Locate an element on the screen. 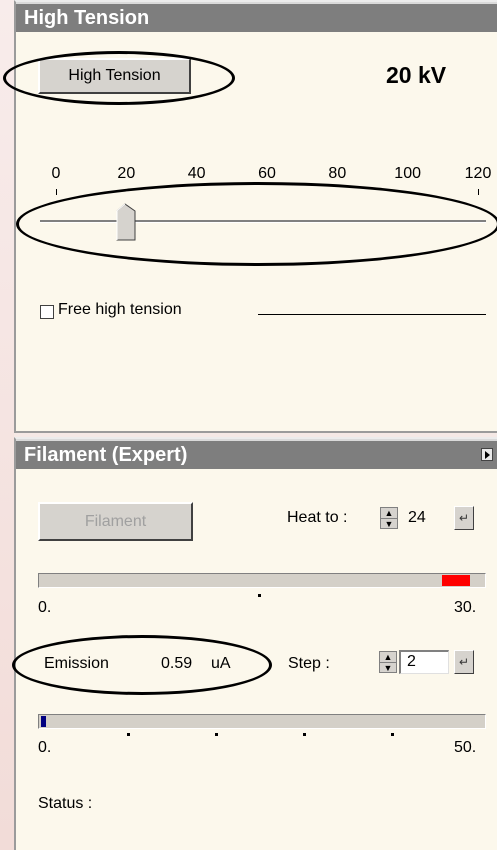 Image resolution: width=497 pixels, height=850 pixels. emission-label: Emission is located at coordinates (76, 663).